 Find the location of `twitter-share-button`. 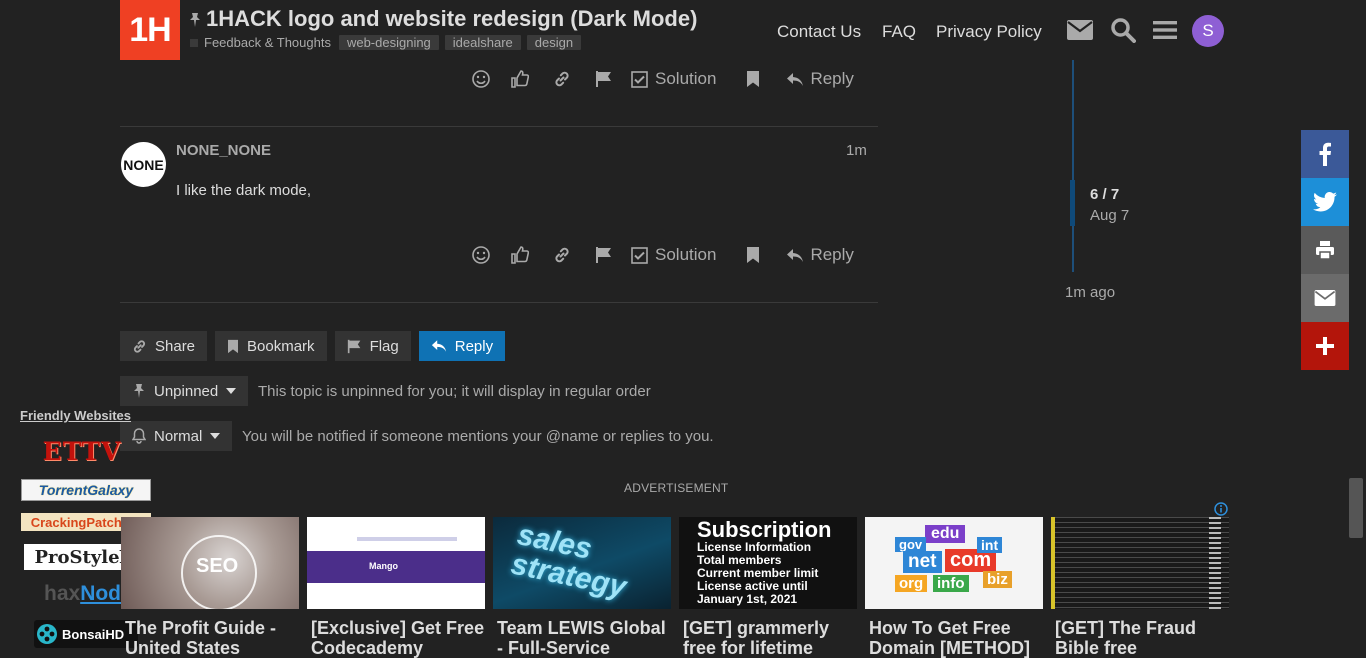

twitter-share-button is located at coordinates (1325, 202).